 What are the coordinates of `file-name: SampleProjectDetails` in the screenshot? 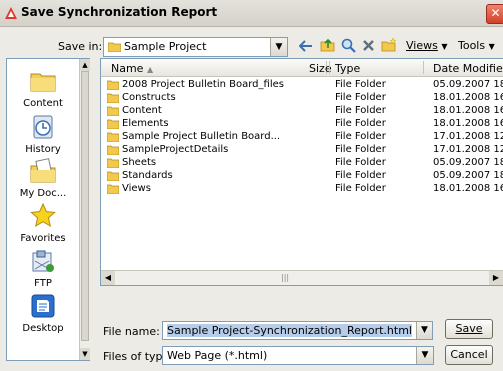 It's located at (175, 149).